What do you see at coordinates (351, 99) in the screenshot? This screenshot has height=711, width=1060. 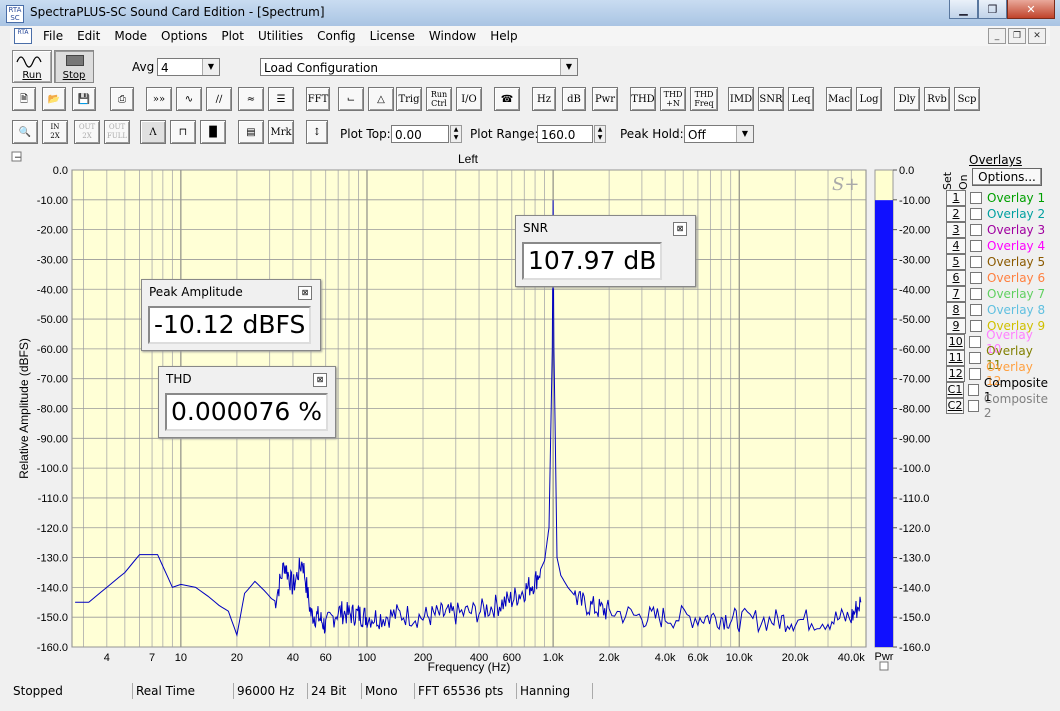 I see `axis-icon: ⌙` at bounding box center [351, 99].